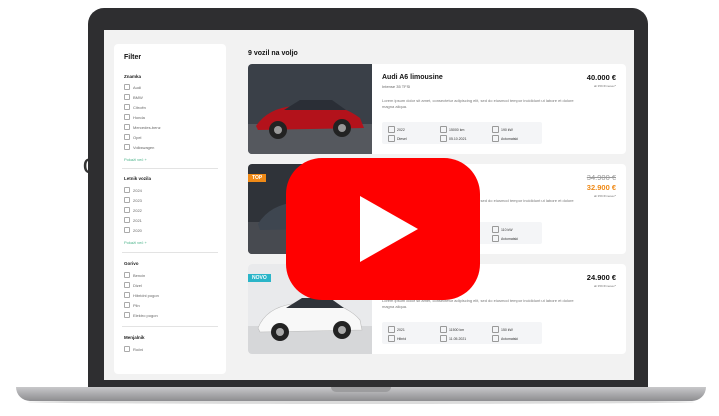 This screenshot has height=416, width=719. Describe the element at coordinates (137, 210) in the screenshot. I see `filter-option-label: 2022` at that location.